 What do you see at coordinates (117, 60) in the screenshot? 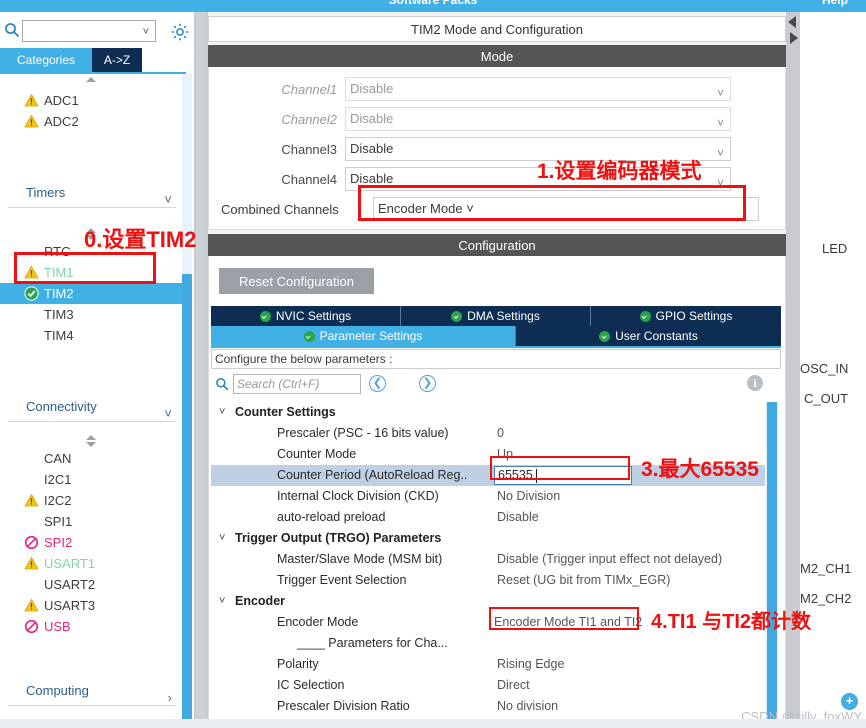
I see `tab-a-to-z: A->Z` at bounding box center [117, 60].